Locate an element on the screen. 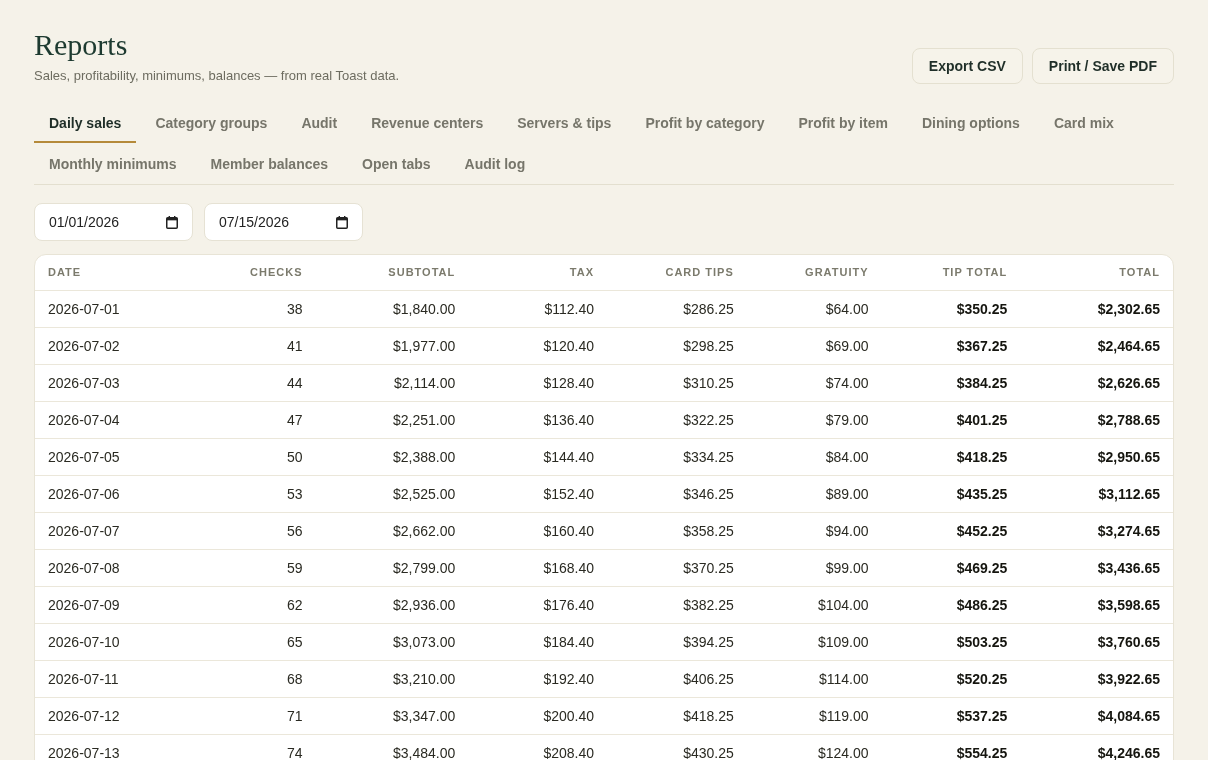 Image resolution: width=1208 pixels, height=760 pixels. tab: Audit is located at coordinates (319, 123).